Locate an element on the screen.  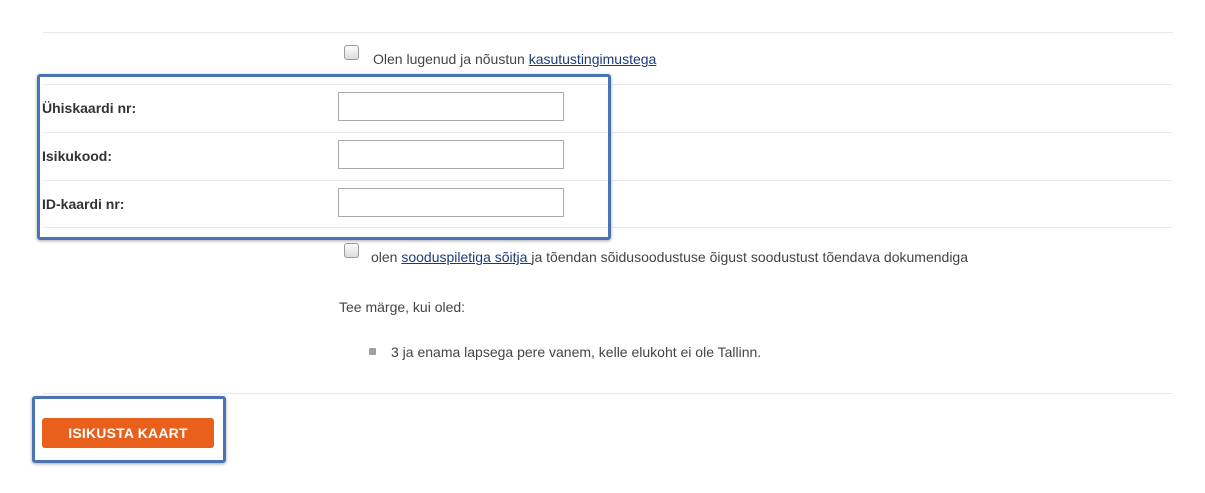
terms-text-before: Olen lugenud ja nõustun is located at coordinates (451, 59).